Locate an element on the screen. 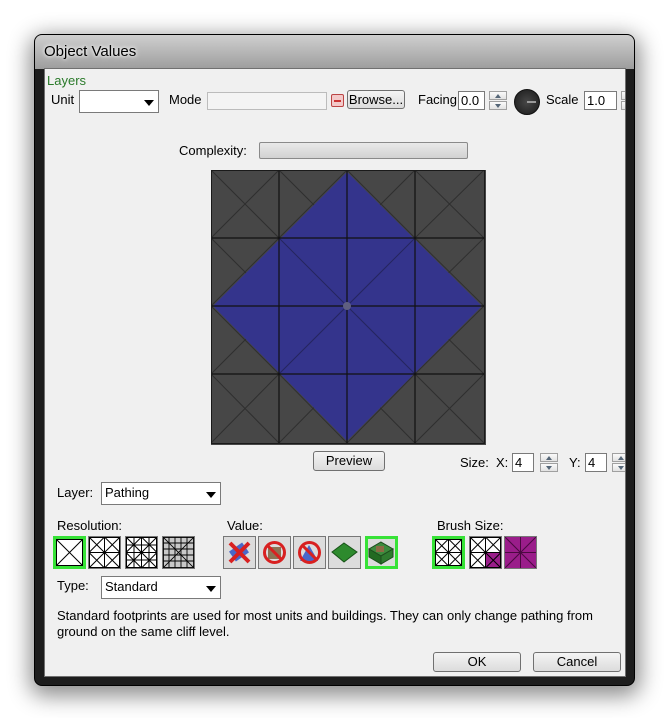  brush-small-button is located at coordinates (448, 552).